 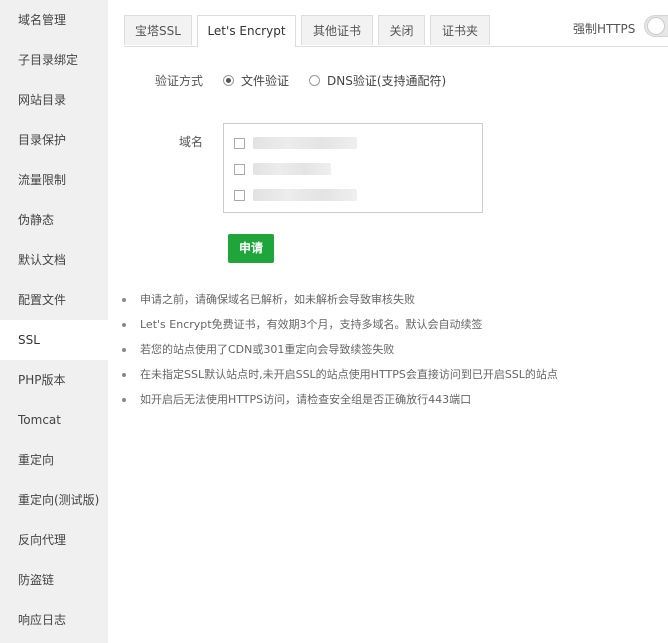 I want to click on tip-item: 申请之前，请确保域名已解析，如未解析会导致审核失败, so click(x=339, y=302).